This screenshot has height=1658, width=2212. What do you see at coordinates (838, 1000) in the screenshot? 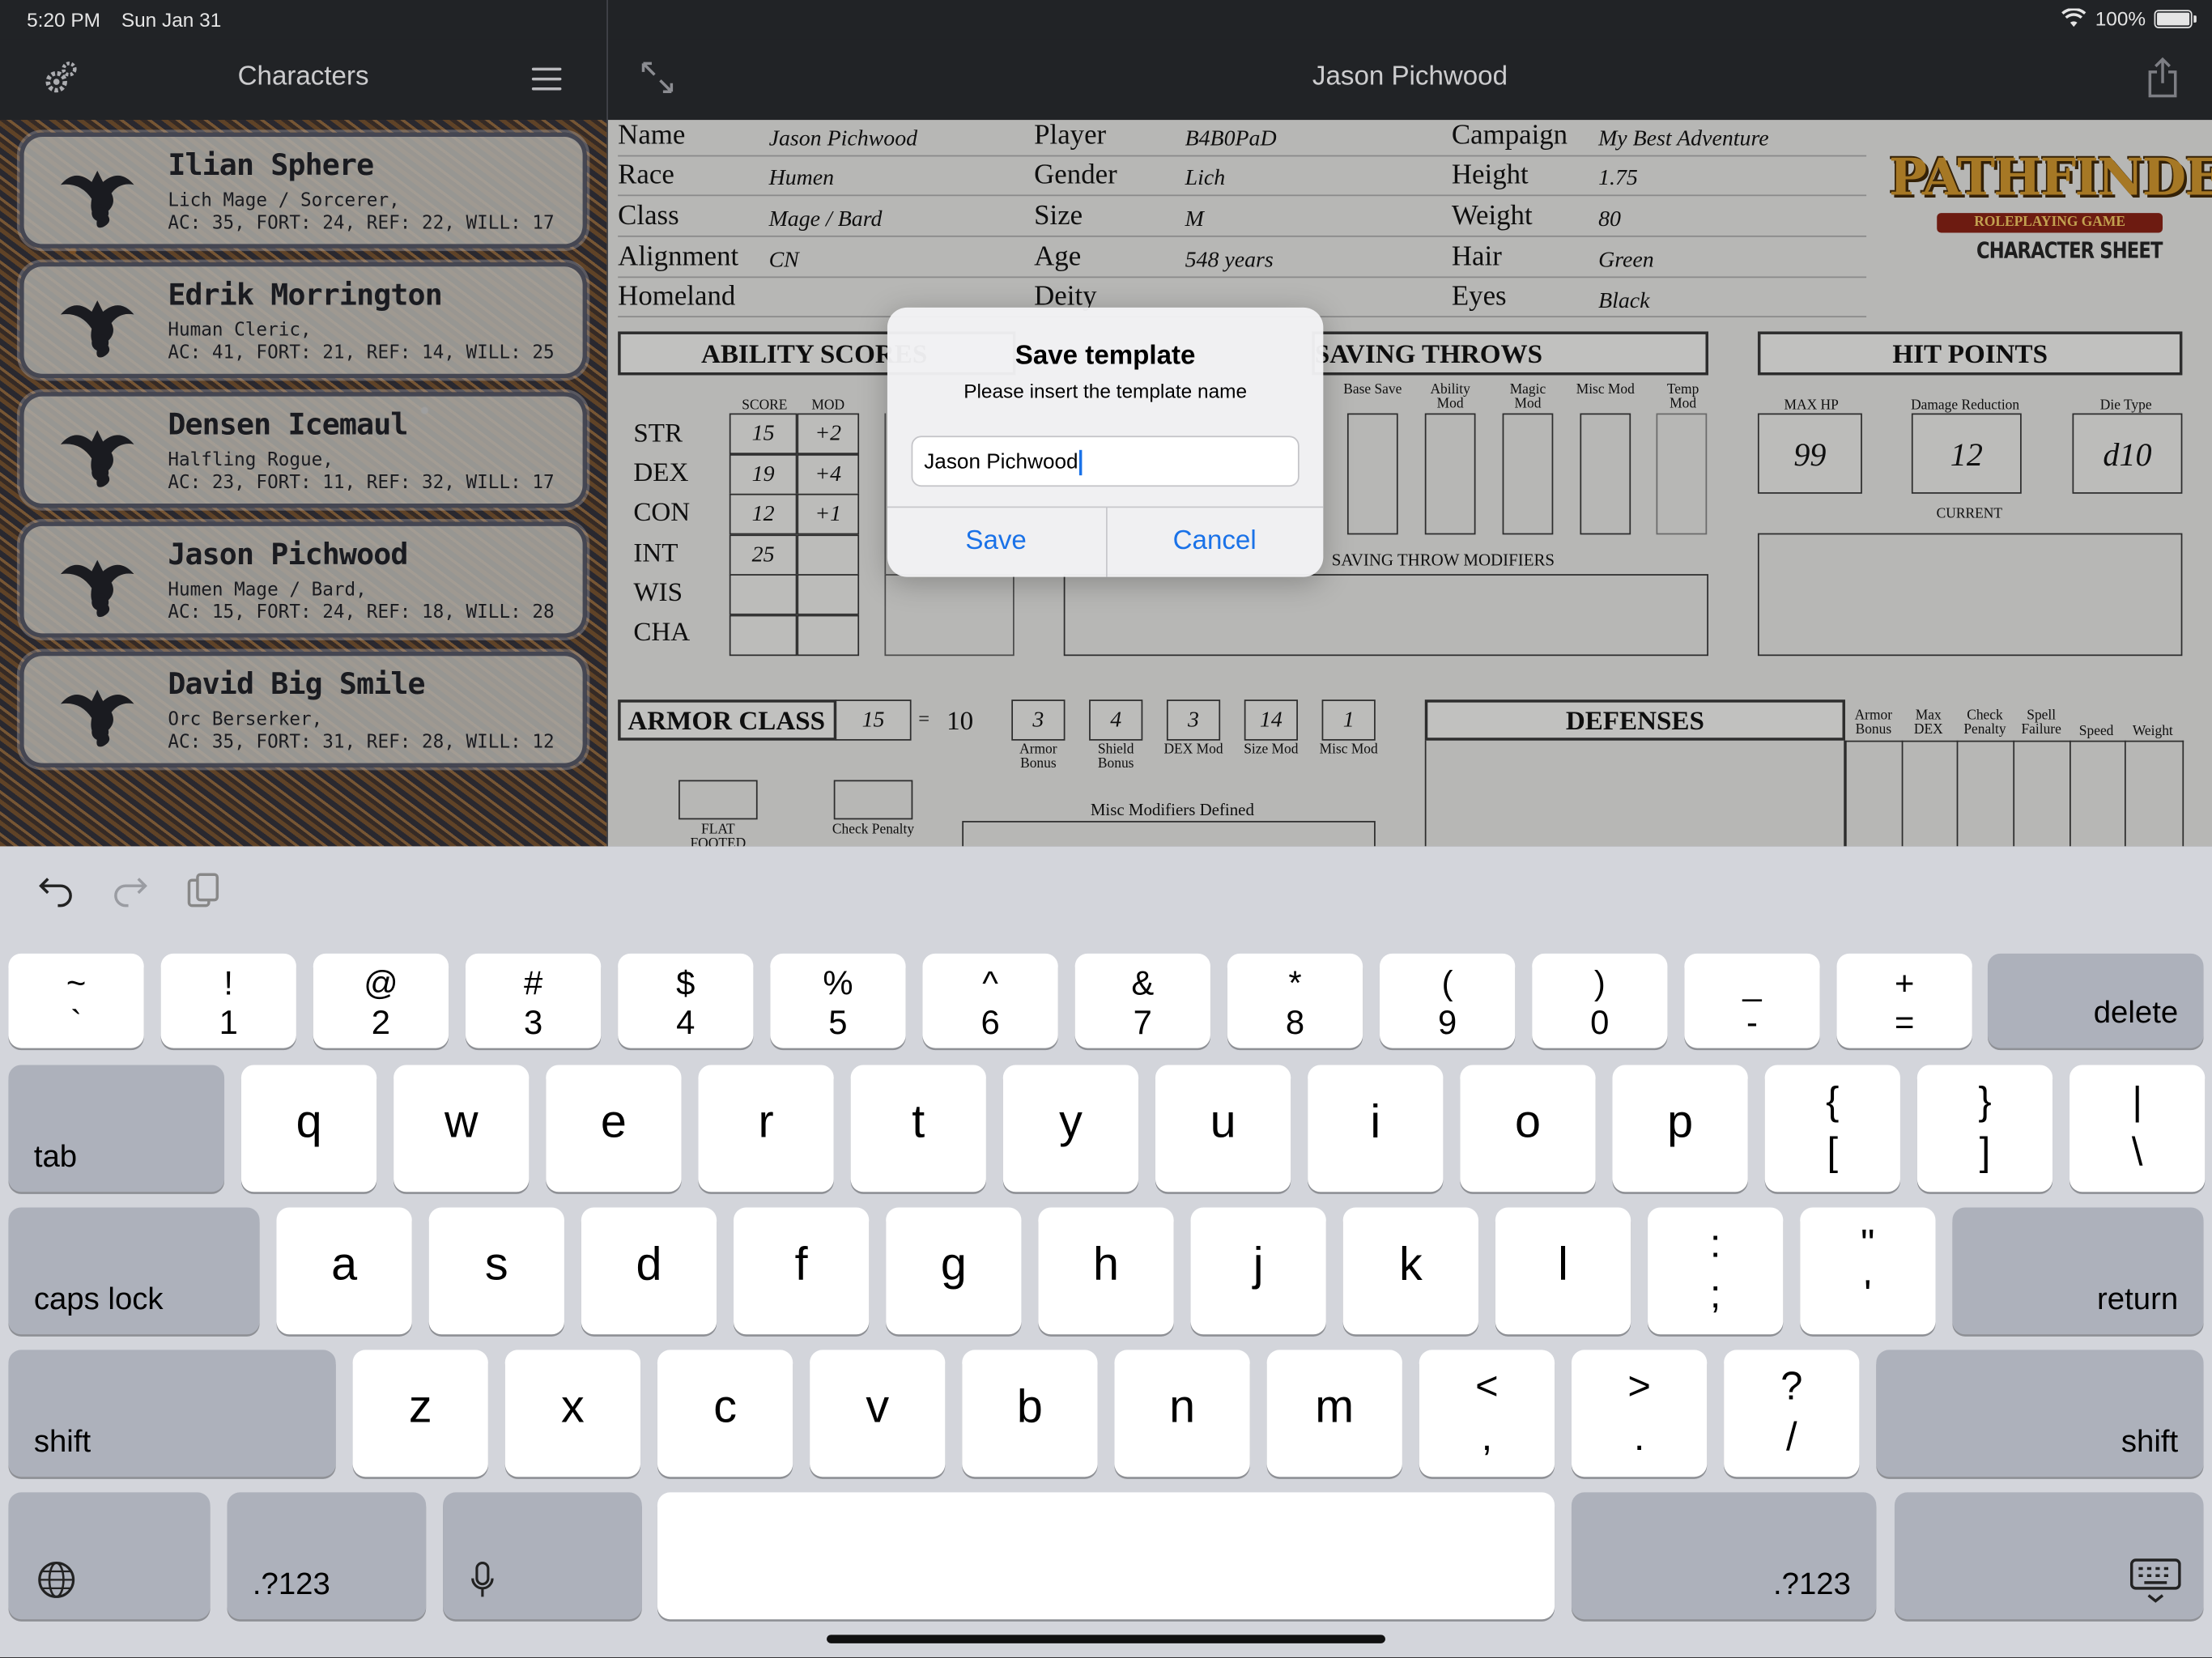
I see `key-5: % 5` at bounding box center [838, 1000].